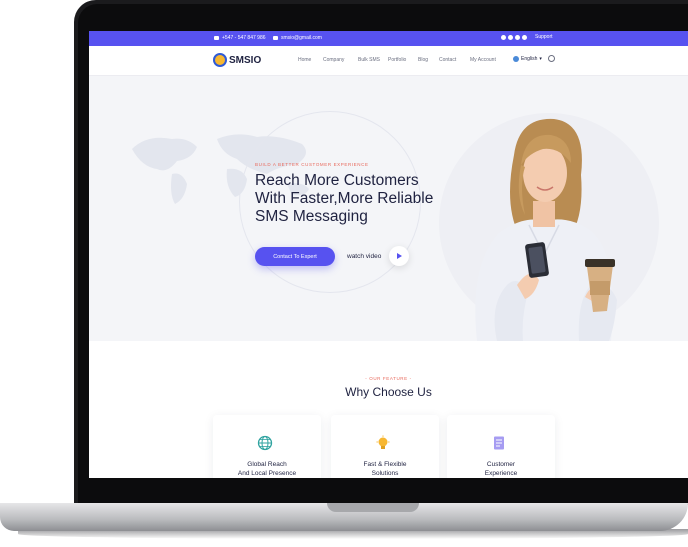 The height and width of the screenshot is (547, 688). What do you see at coordinates (245, 60) in the screenshot?
I see `brand-logo: SMSIO` at bounding box center [245, 60].